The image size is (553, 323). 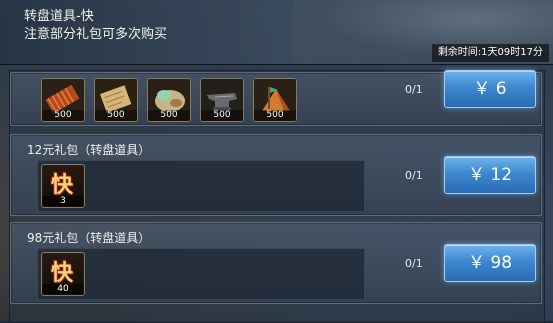 I want to click on kuai-token-icon: 快 3, so click(x=63, y=186).